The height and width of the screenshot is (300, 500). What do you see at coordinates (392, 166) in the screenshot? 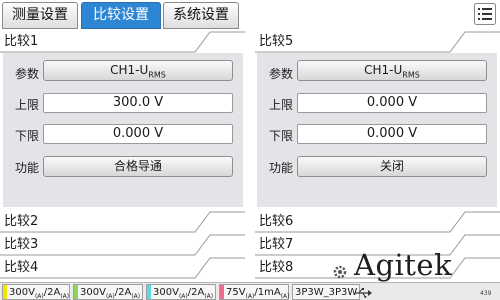
I see `function-select-button: 关闭` at bounding box center [392, 166].